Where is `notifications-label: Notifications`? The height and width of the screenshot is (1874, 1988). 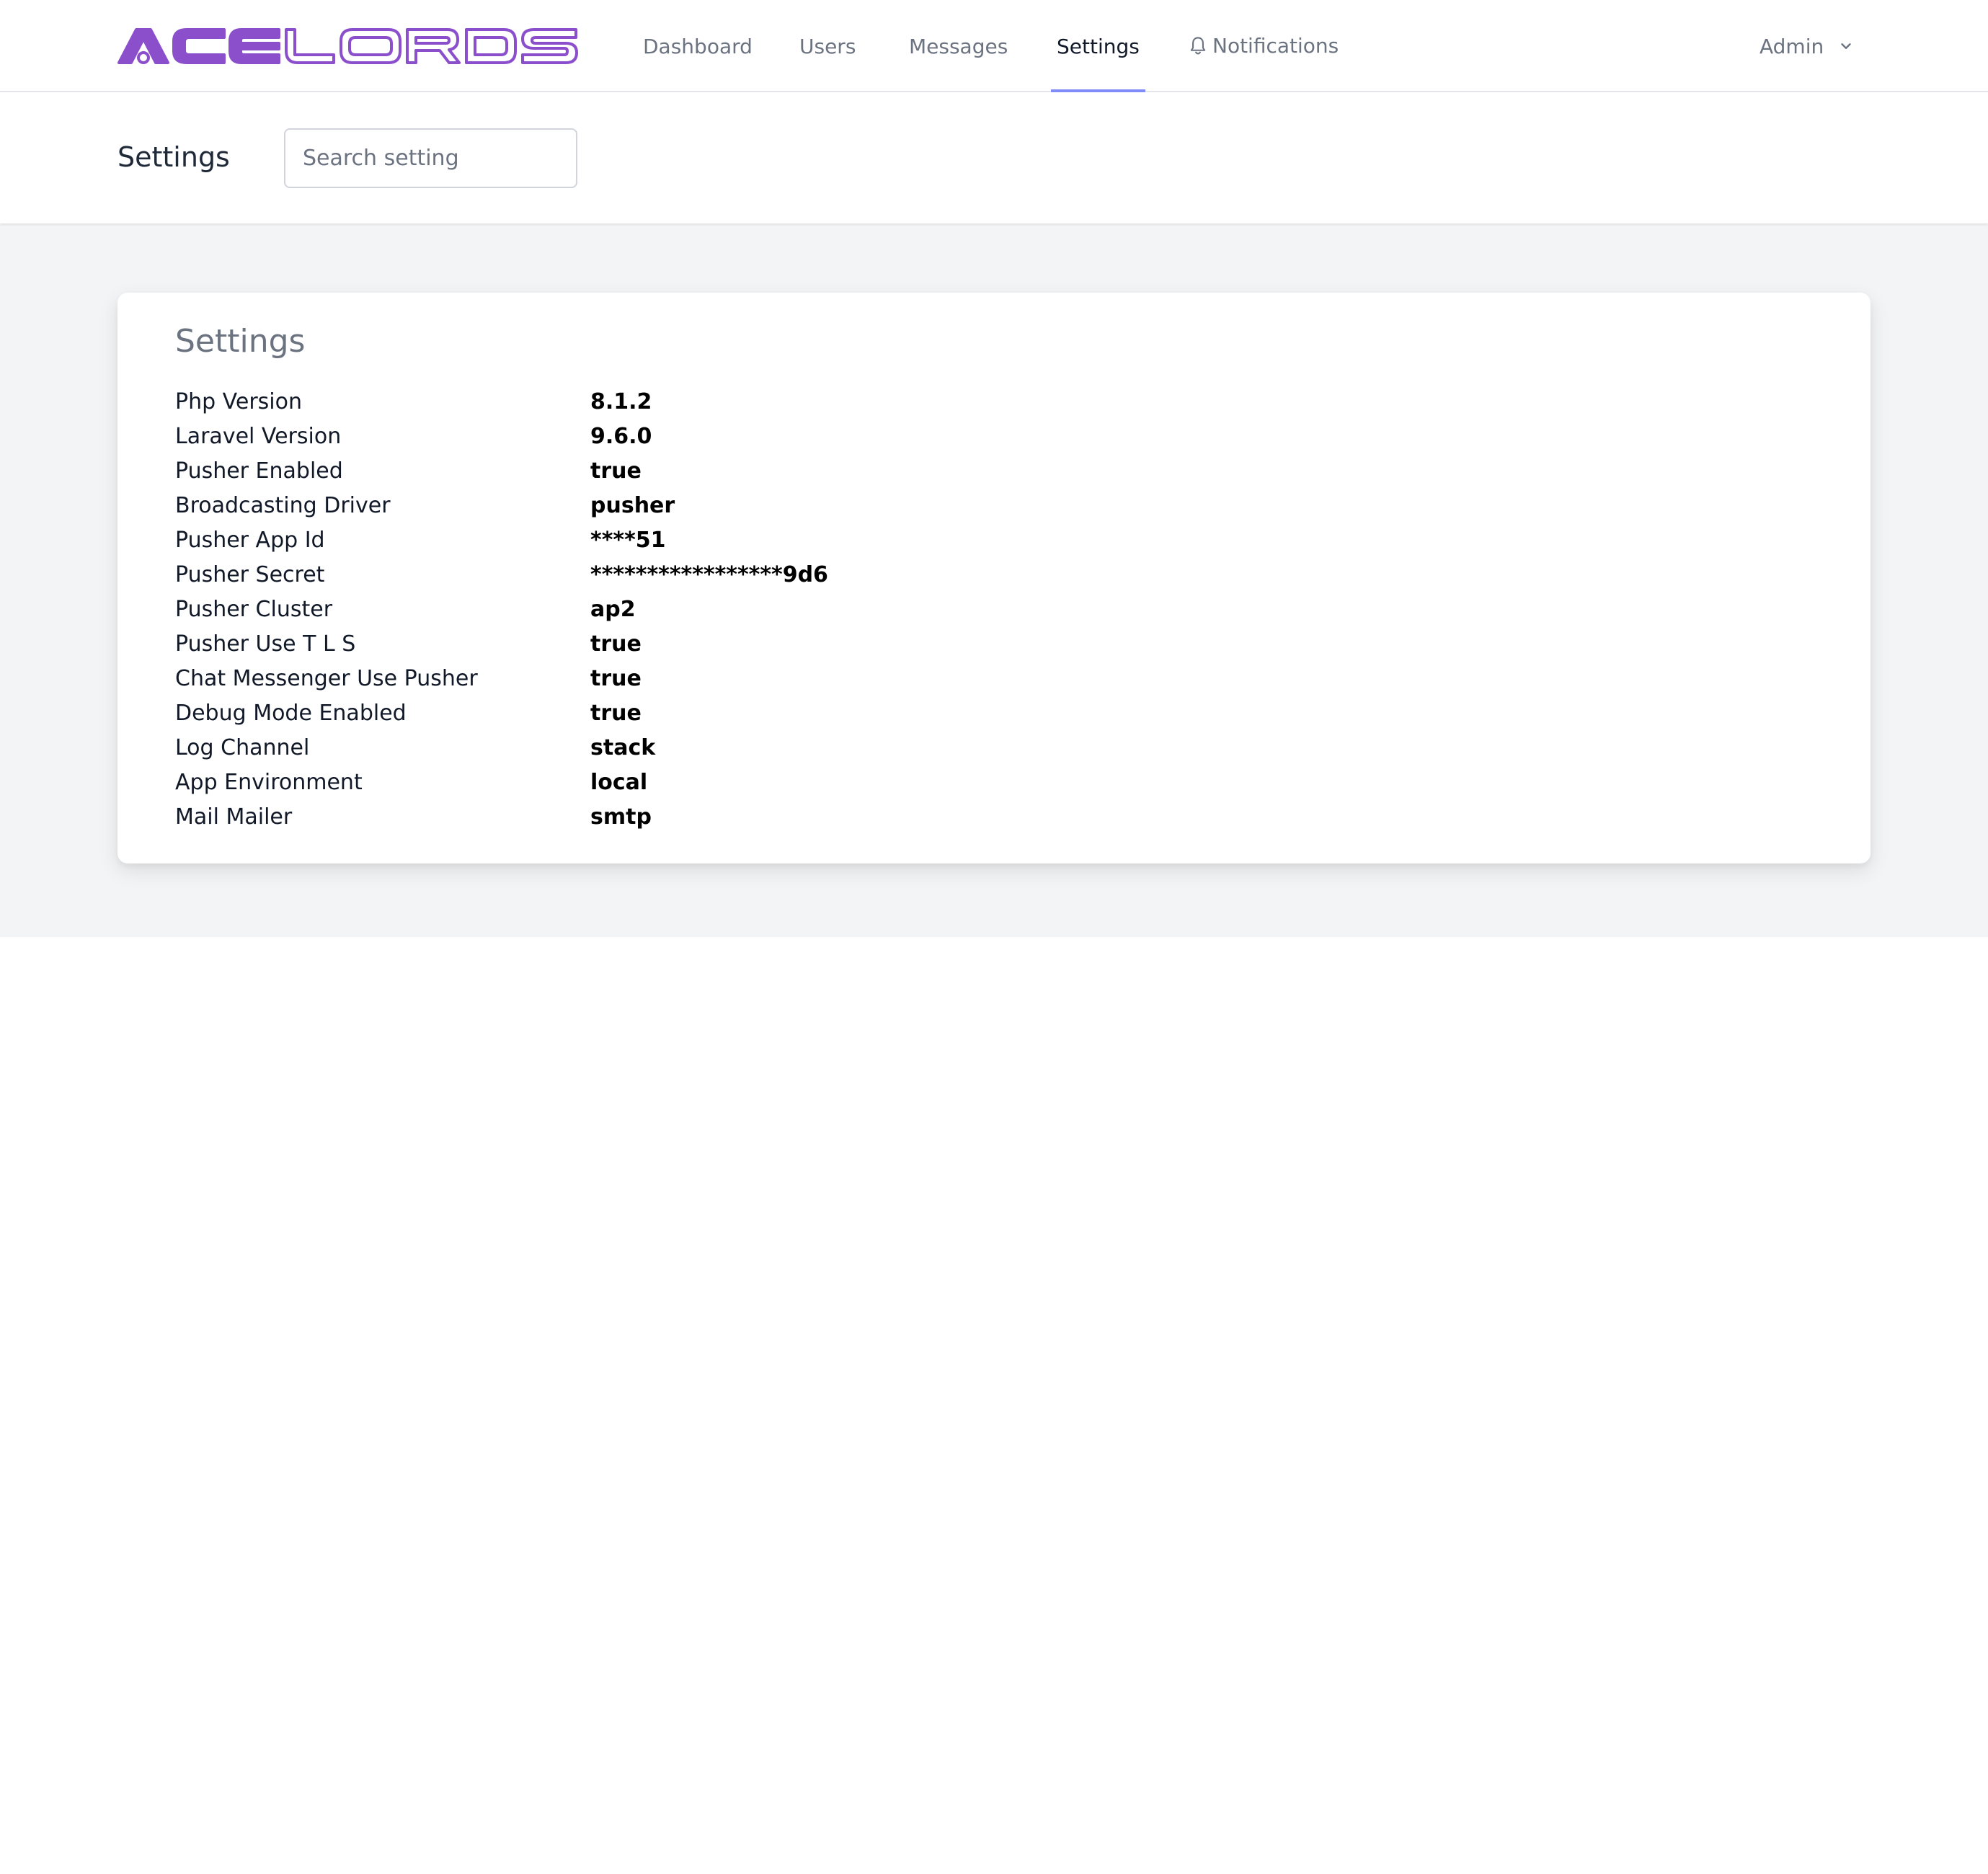 notifications-label: Notifications is located at coordinates (1275, 46).